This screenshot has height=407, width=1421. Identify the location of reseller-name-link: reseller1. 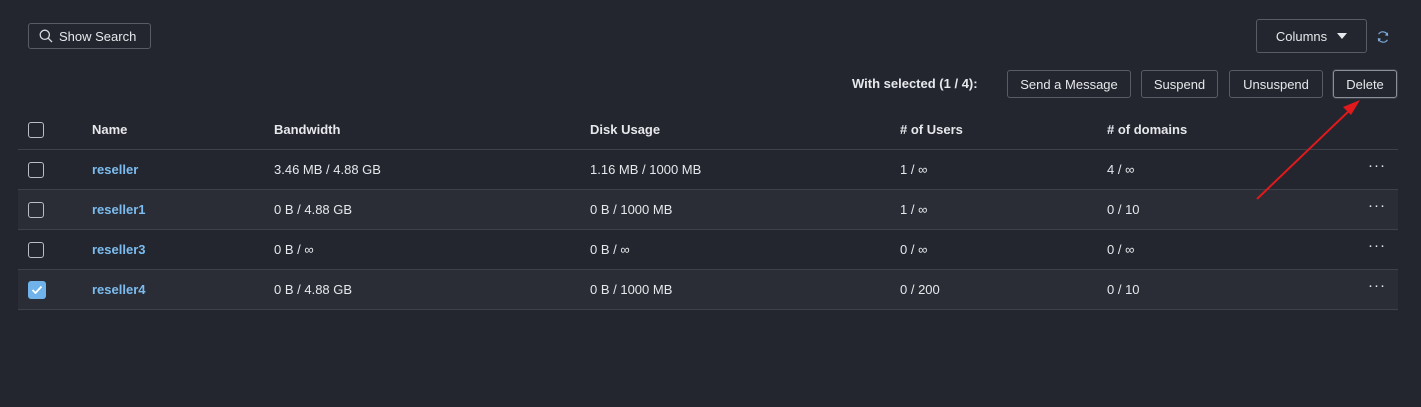
(119, 209).